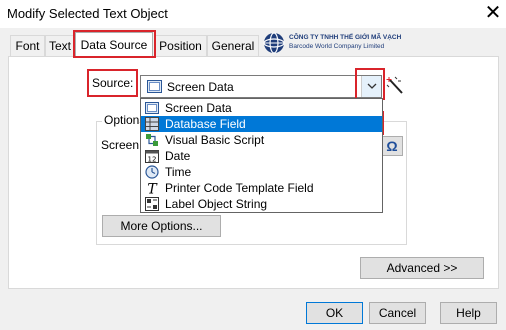  I want to click on vb-script-icon, so click(152, 140).